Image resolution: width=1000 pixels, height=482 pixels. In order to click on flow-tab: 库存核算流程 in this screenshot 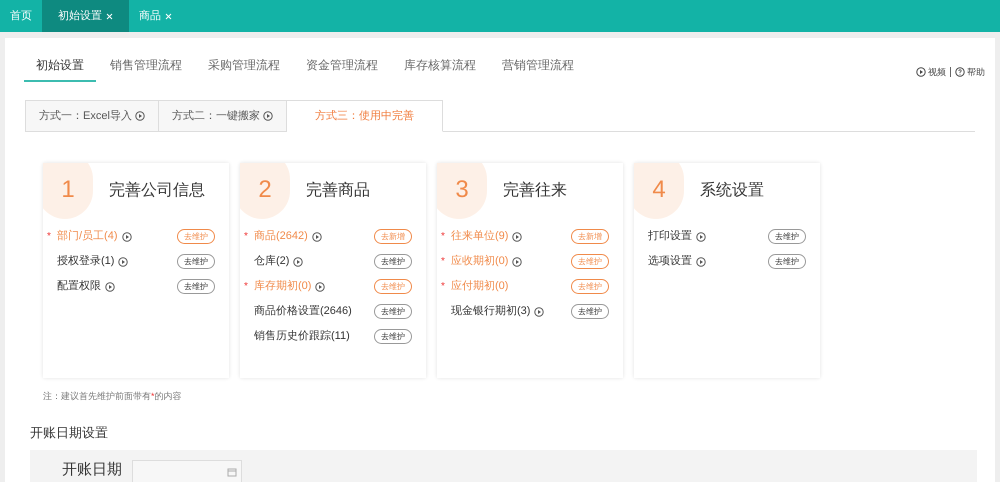, I will do `click(440, 66)`.